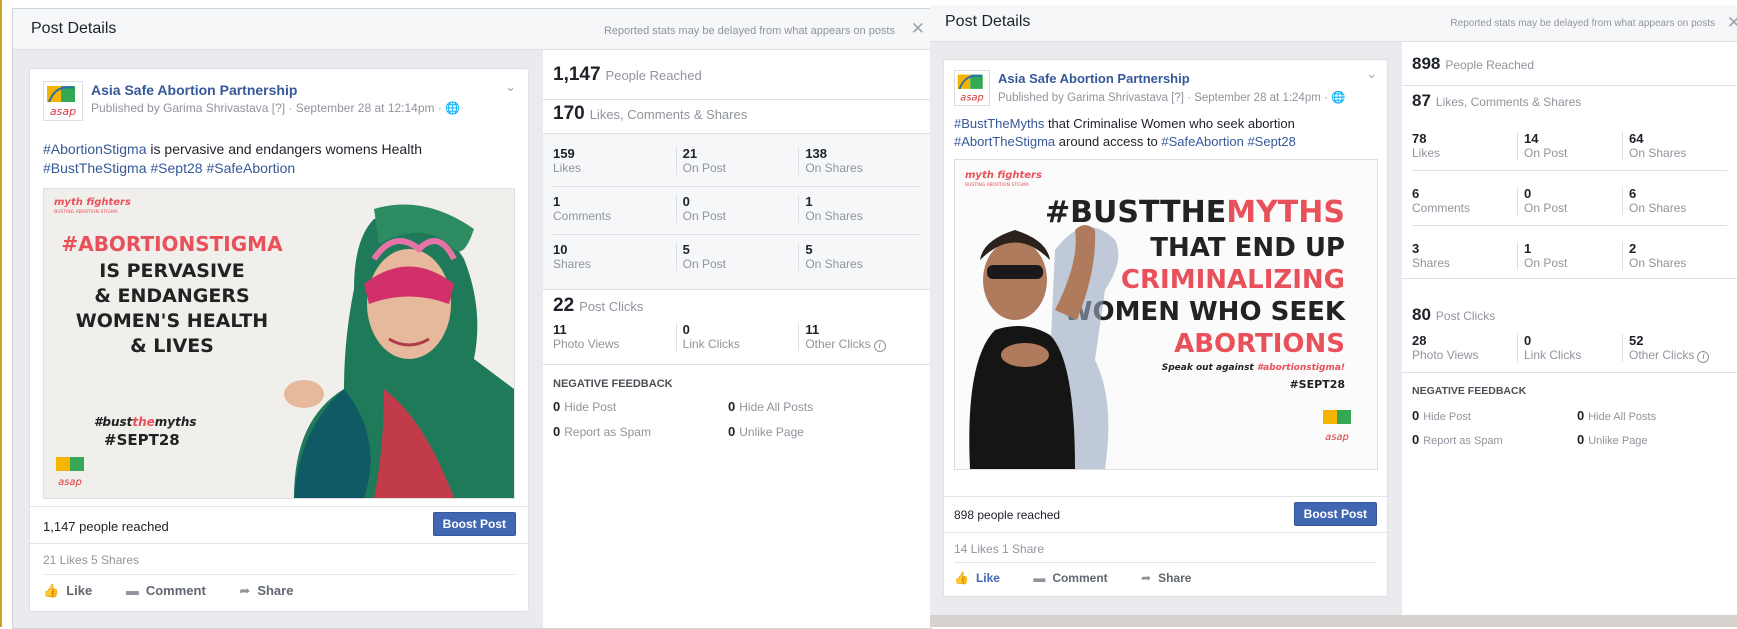 Image resolution: width=1737 pixels, height=629 pixels. I want to click on action-bar: 👍 Like ▬ Comment ➦ Share, so click(279, 586).